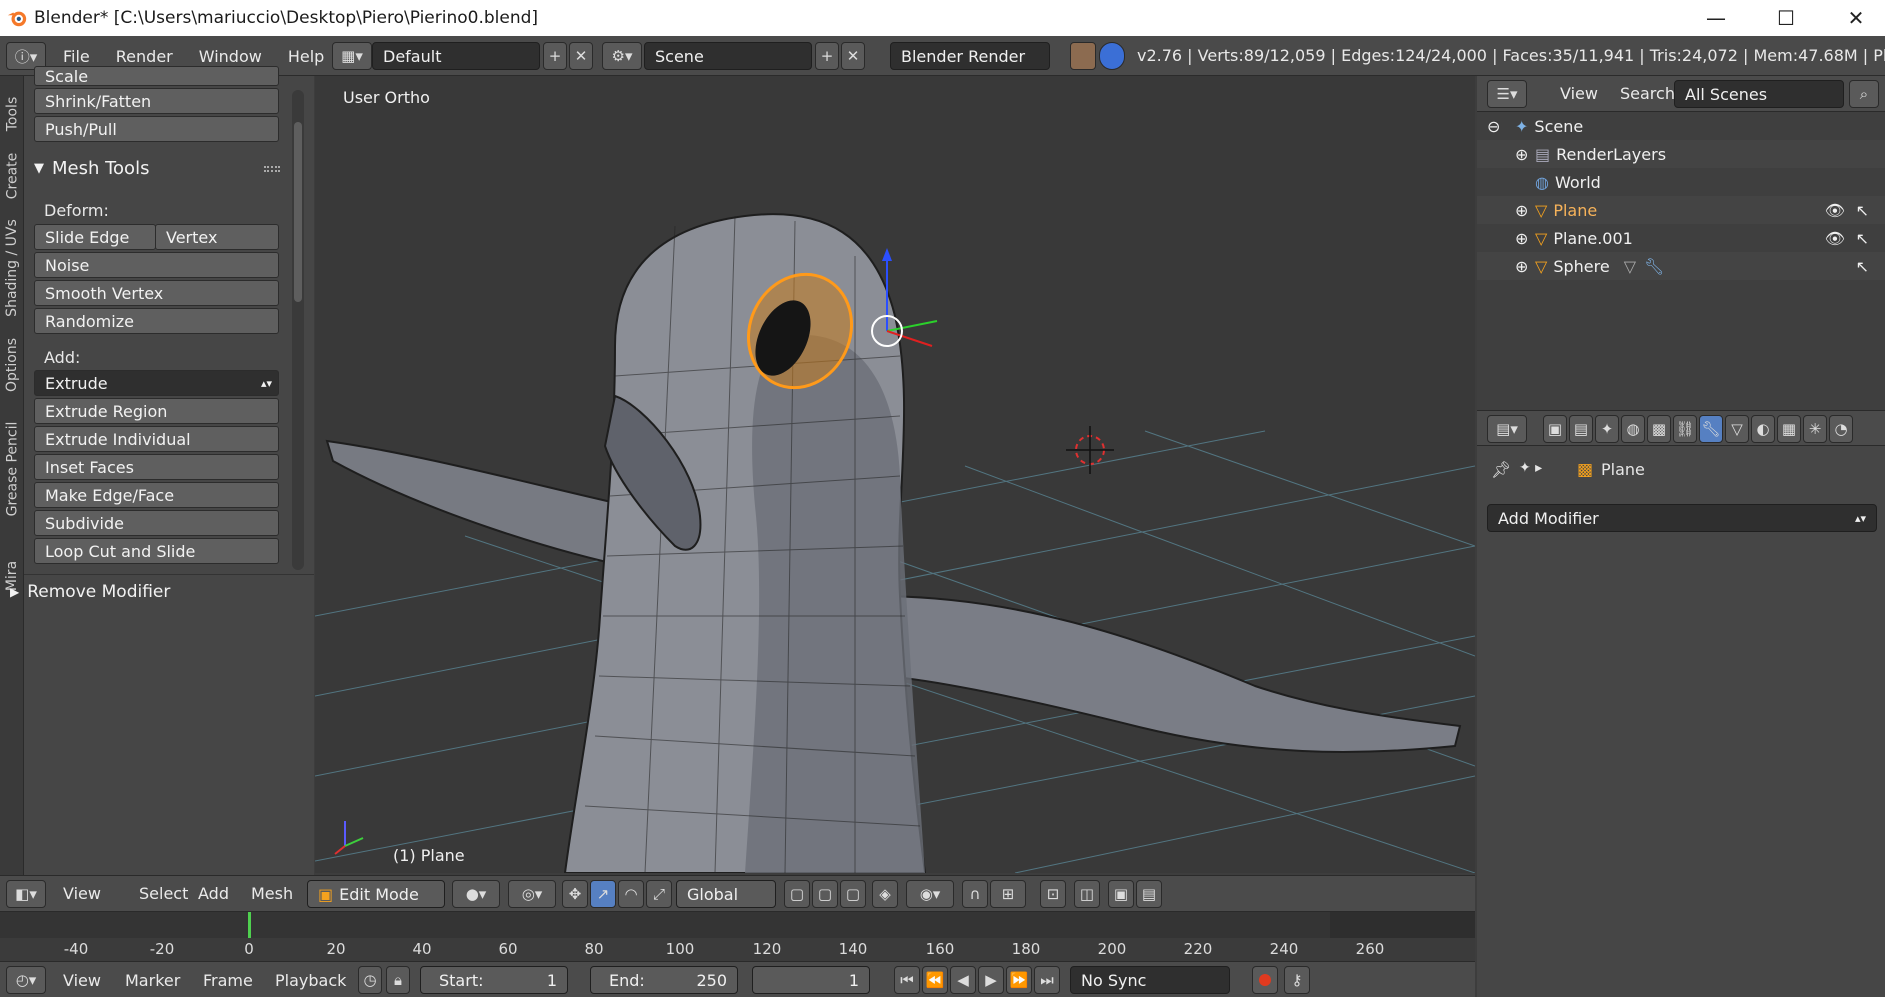 Image resolution: width=1885 pixels, height=997 pixels. I want to click on menu-file: File, so click(76, 56).